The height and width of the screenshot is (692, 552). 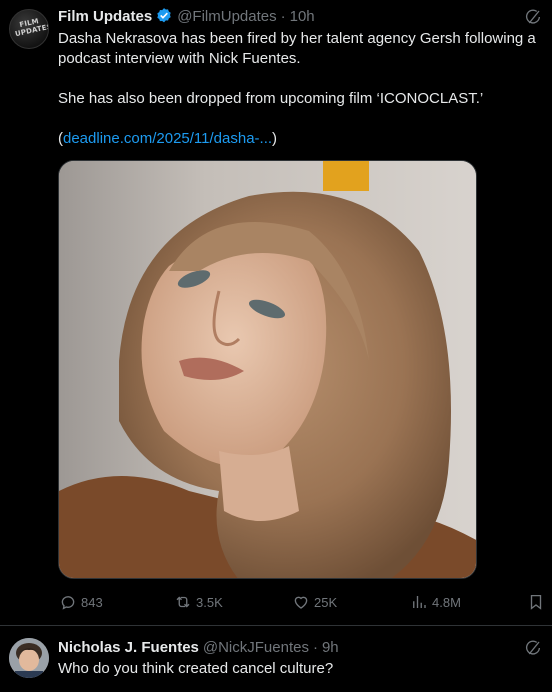 I want to click on bookmark-icon, so click(x=536, y=602).